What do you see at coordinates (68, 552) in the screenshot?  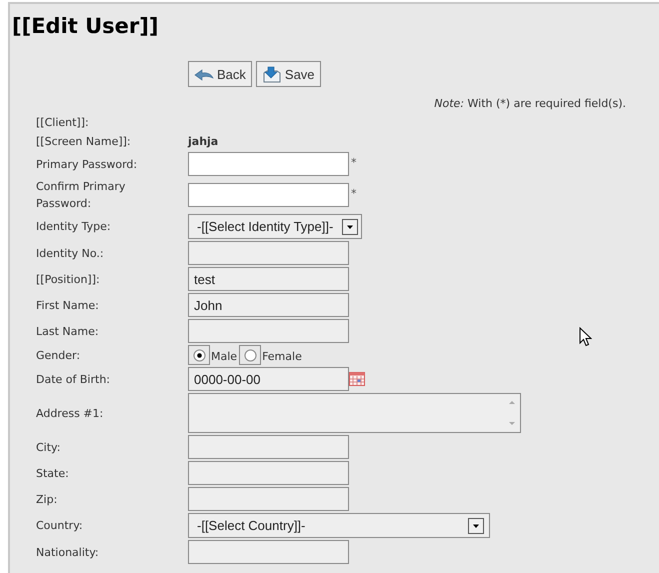 I see `field-label: Nationality:` at bounding box center [68, 552].